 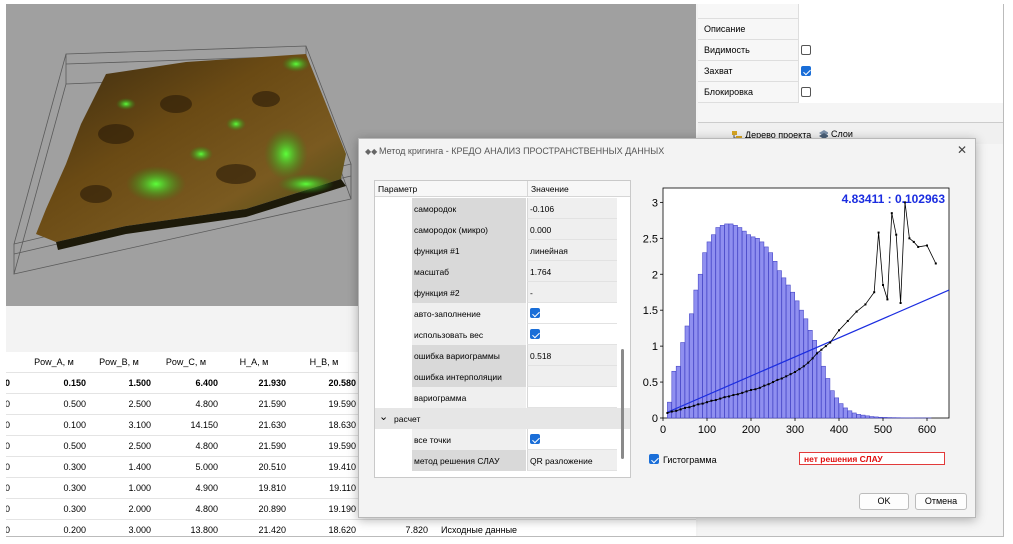 I want to click on table-header-cell: H_B, м, so click(x=324, y=362).